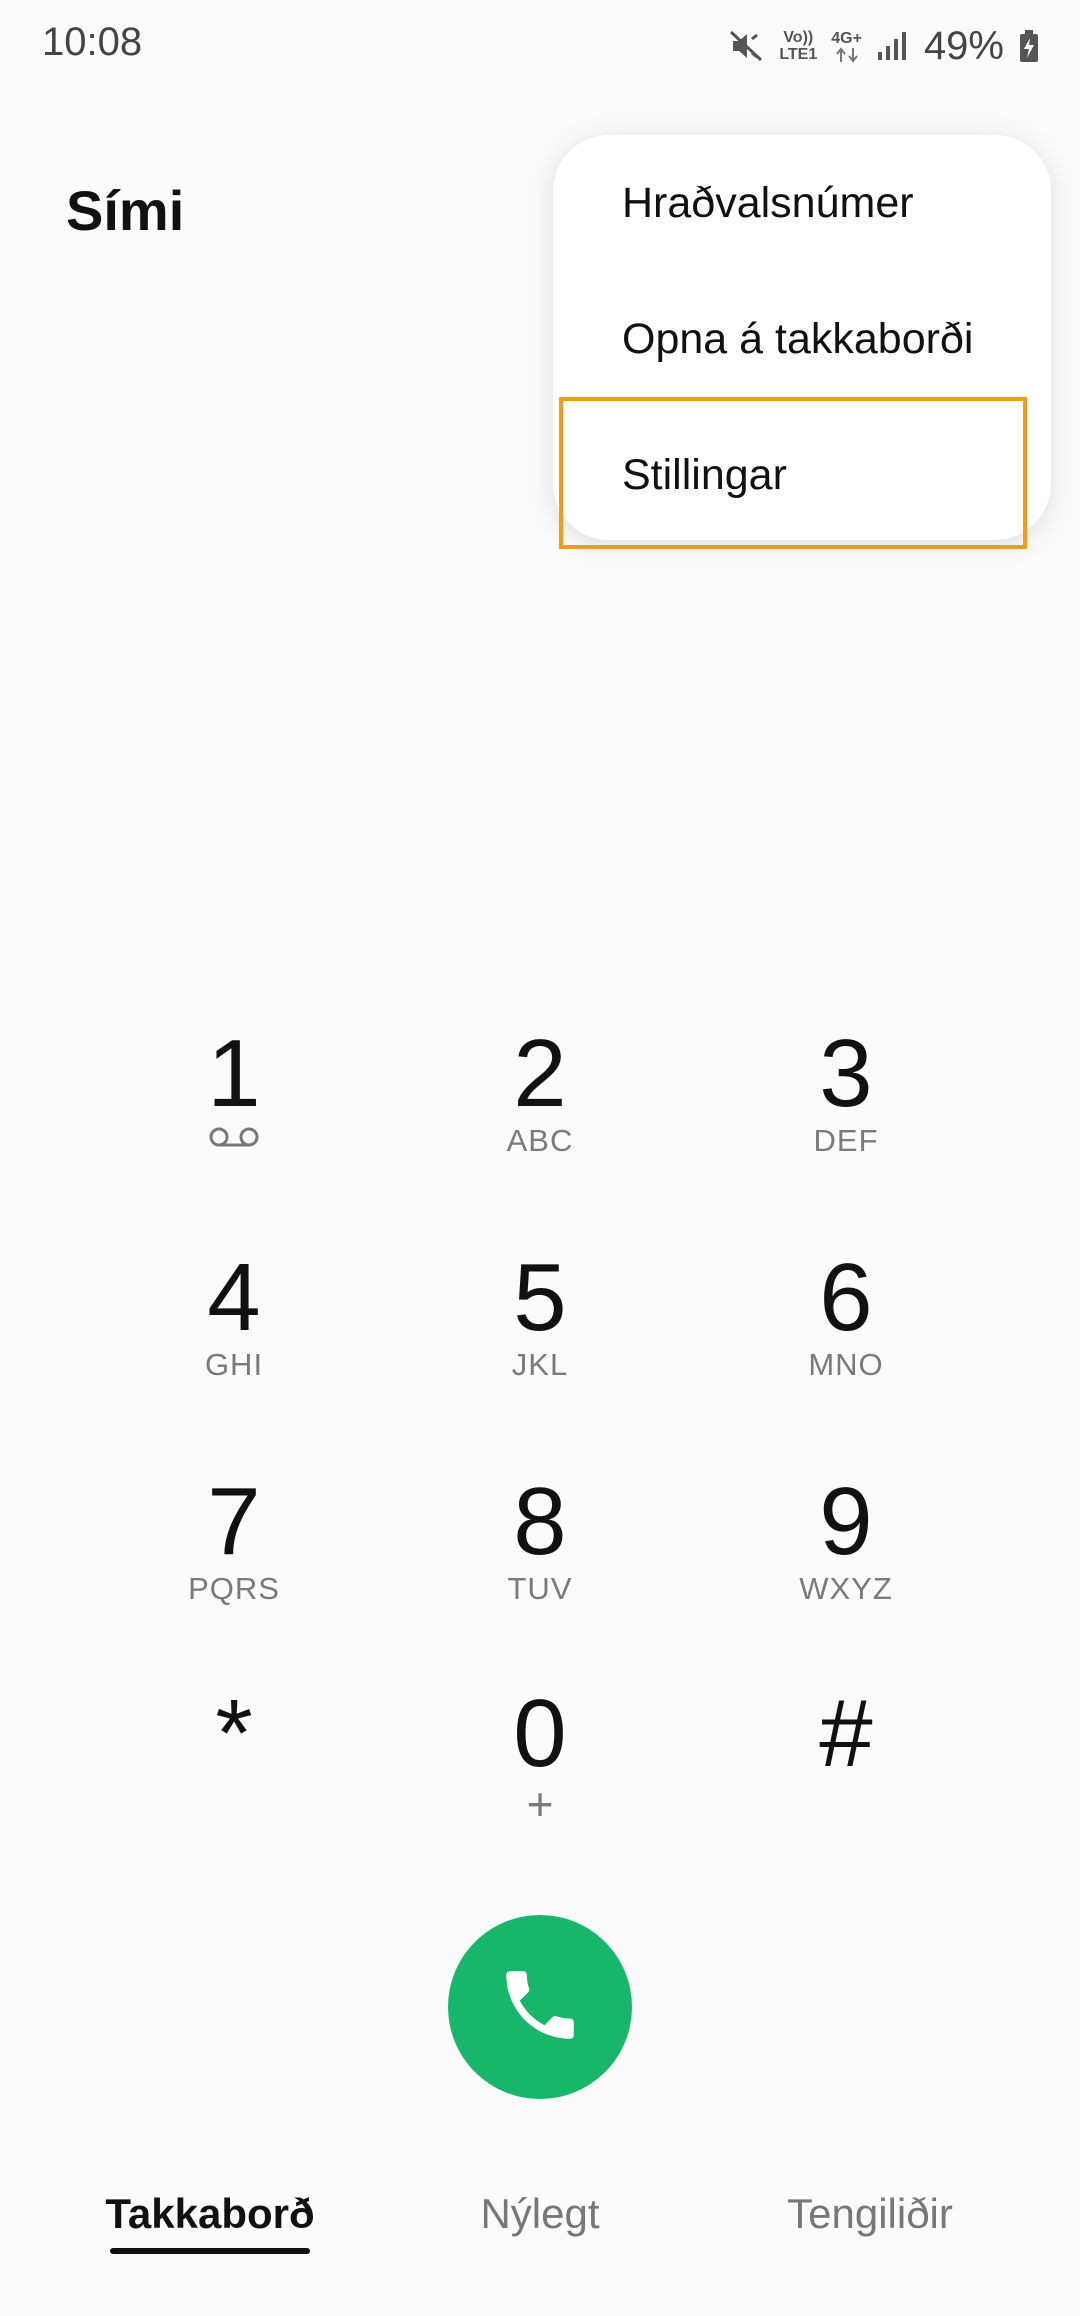 This screenshot has height=2316, width=1080. I want to click on key-letters: GHI, so click(234, 1364).